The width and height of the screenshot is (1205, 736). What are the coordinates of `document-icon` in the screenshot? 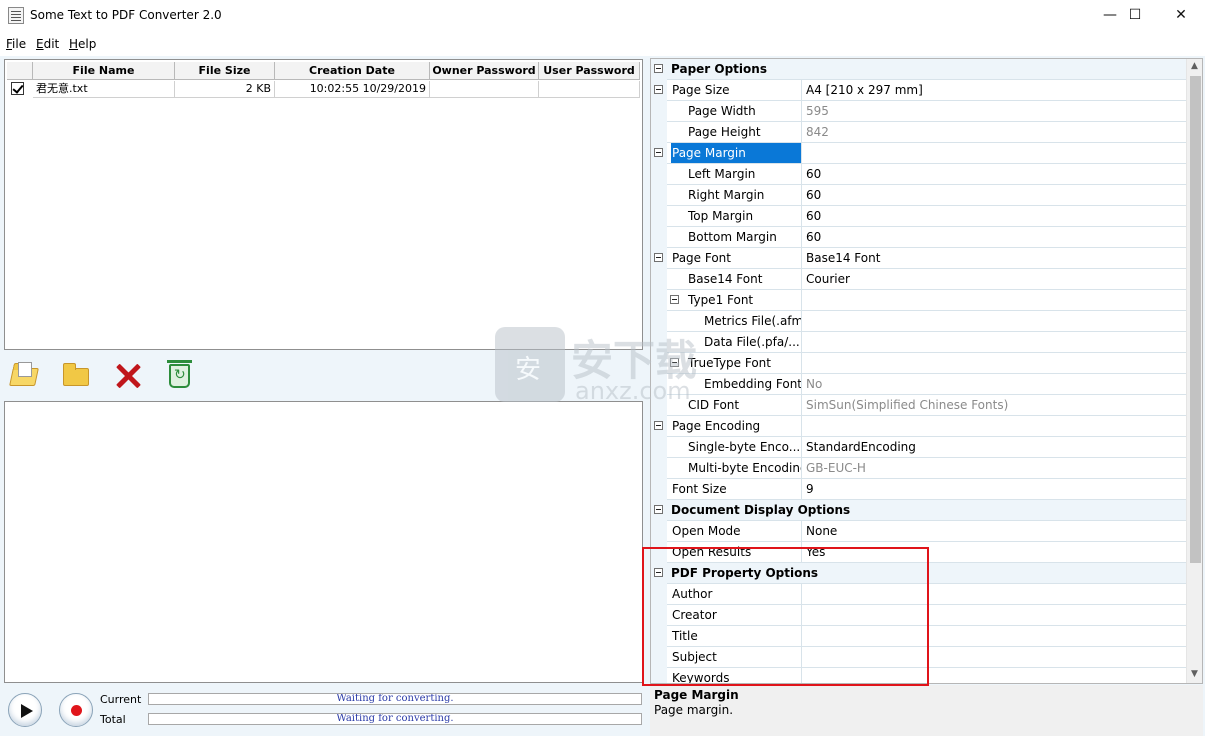 It's located at (25, 369).